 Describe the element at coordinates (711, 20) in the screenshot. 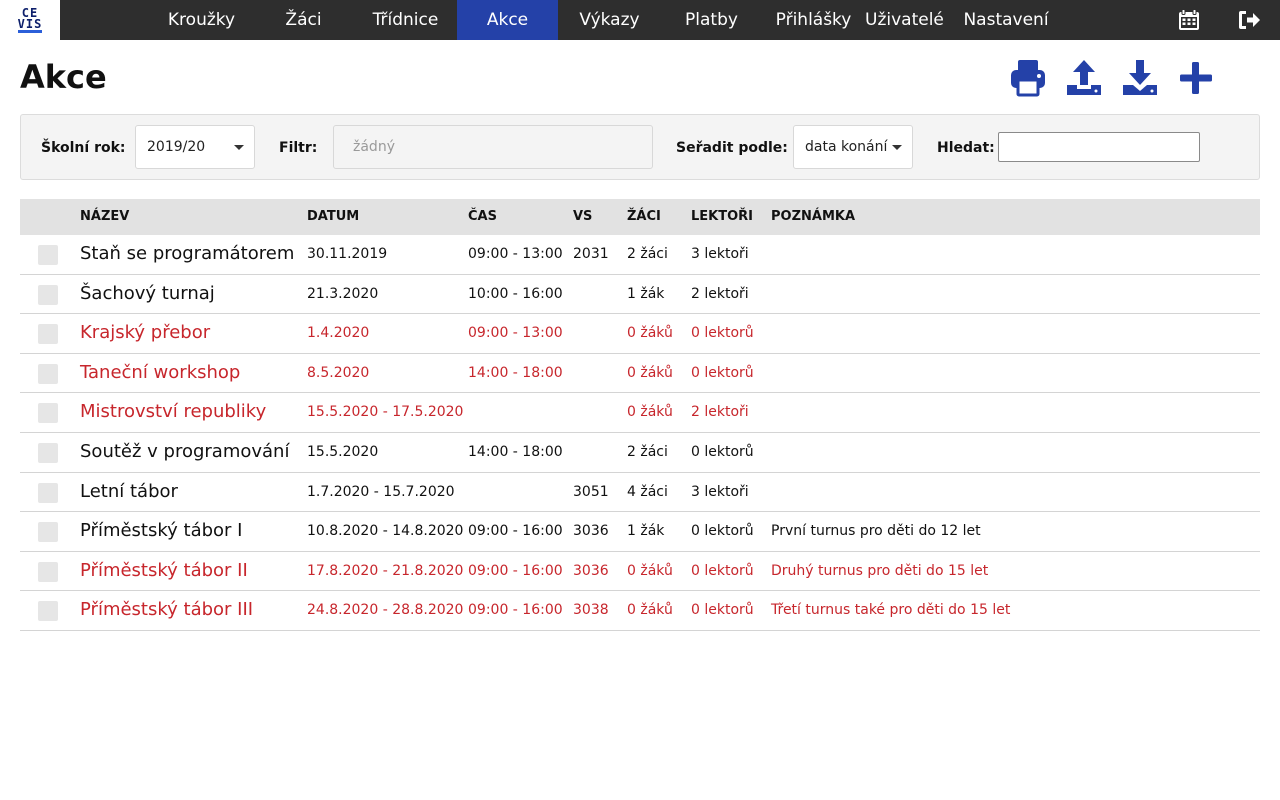

I see `nav-item: Platby` at that location.